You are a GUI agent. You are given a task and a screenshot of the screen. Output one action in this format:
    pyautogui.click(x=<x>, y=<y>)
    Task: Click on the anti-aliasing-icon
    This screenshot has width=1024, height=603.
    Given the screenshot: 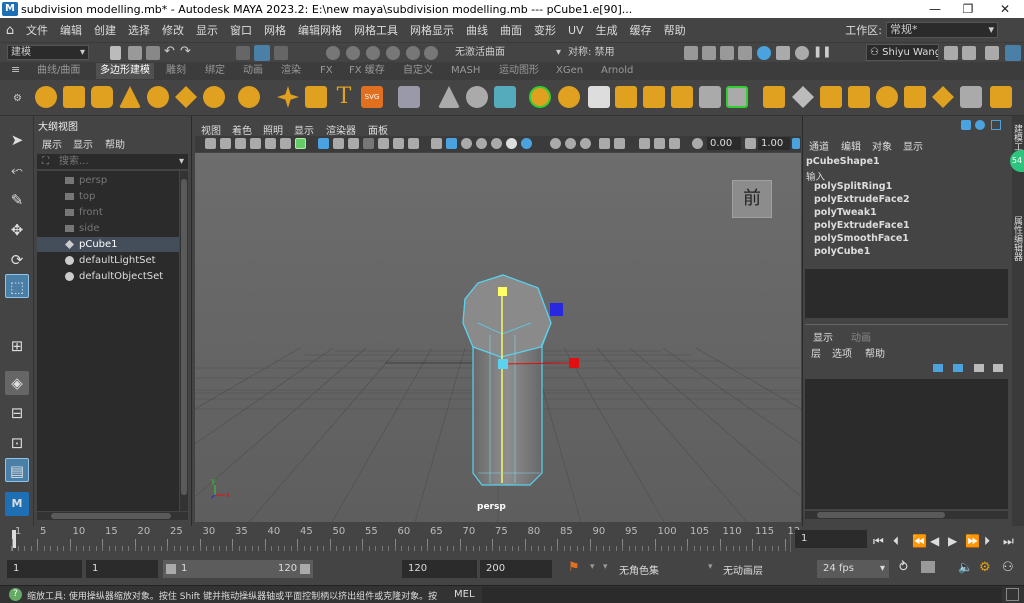 What is the action you would take?
    pyautogui.click(x=570, y=143)
    